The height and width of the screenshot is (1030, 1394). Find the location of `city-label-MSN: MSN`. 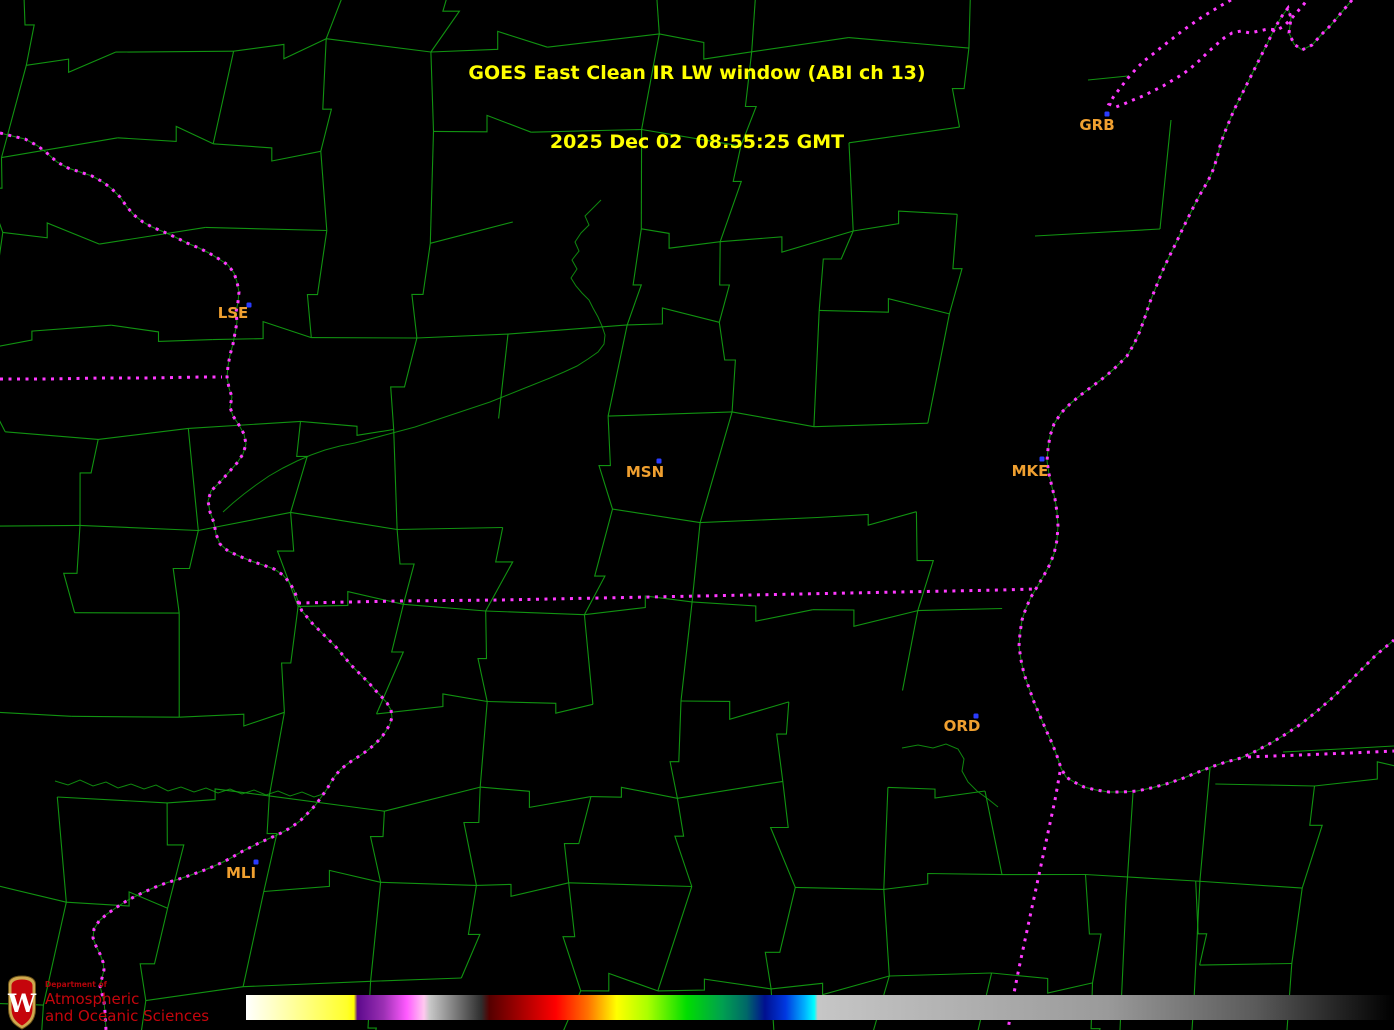

city-label-MSN: MSN is located at coordinates (645, 472).